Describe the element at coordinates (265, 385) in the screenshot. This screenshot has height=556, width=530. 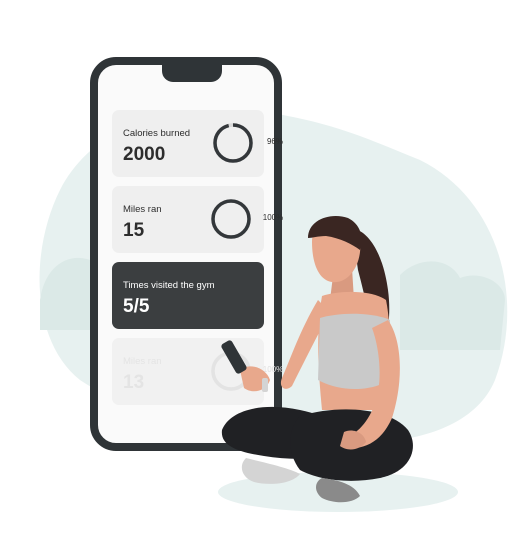
I see `wristband` at that location.